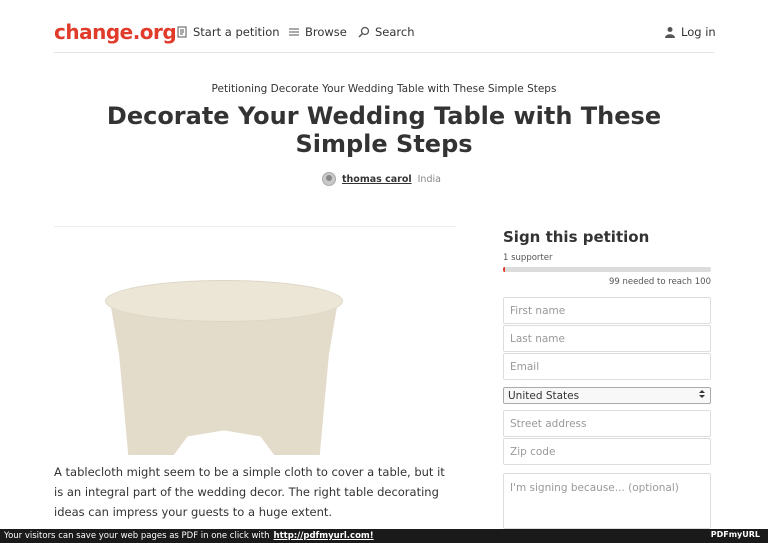 This screenshot has width=768, height=543. What do you see at coordinates (607, 501) in the screenshot?
I see `reason-field` at bounding box center [607, 501].